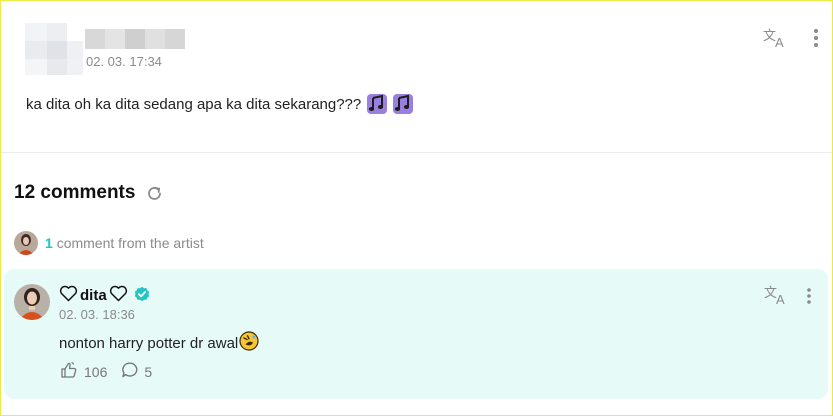 Image resolution: width=833 pixels, height=416 pixels. What do you see at coordinates (93, 295) in the screenshot?
I see `artist-name-text: dita` at bounding box center [93, 295].